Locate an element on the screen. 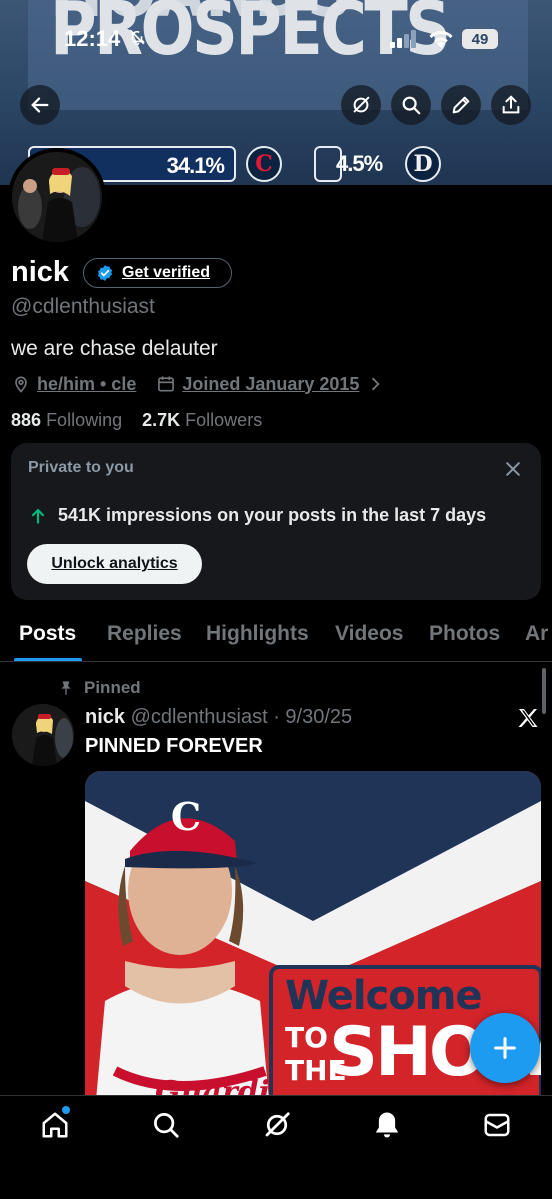 This screenshot has width=552, height=1199. plus-icon is located at coordinates (505, 1048).